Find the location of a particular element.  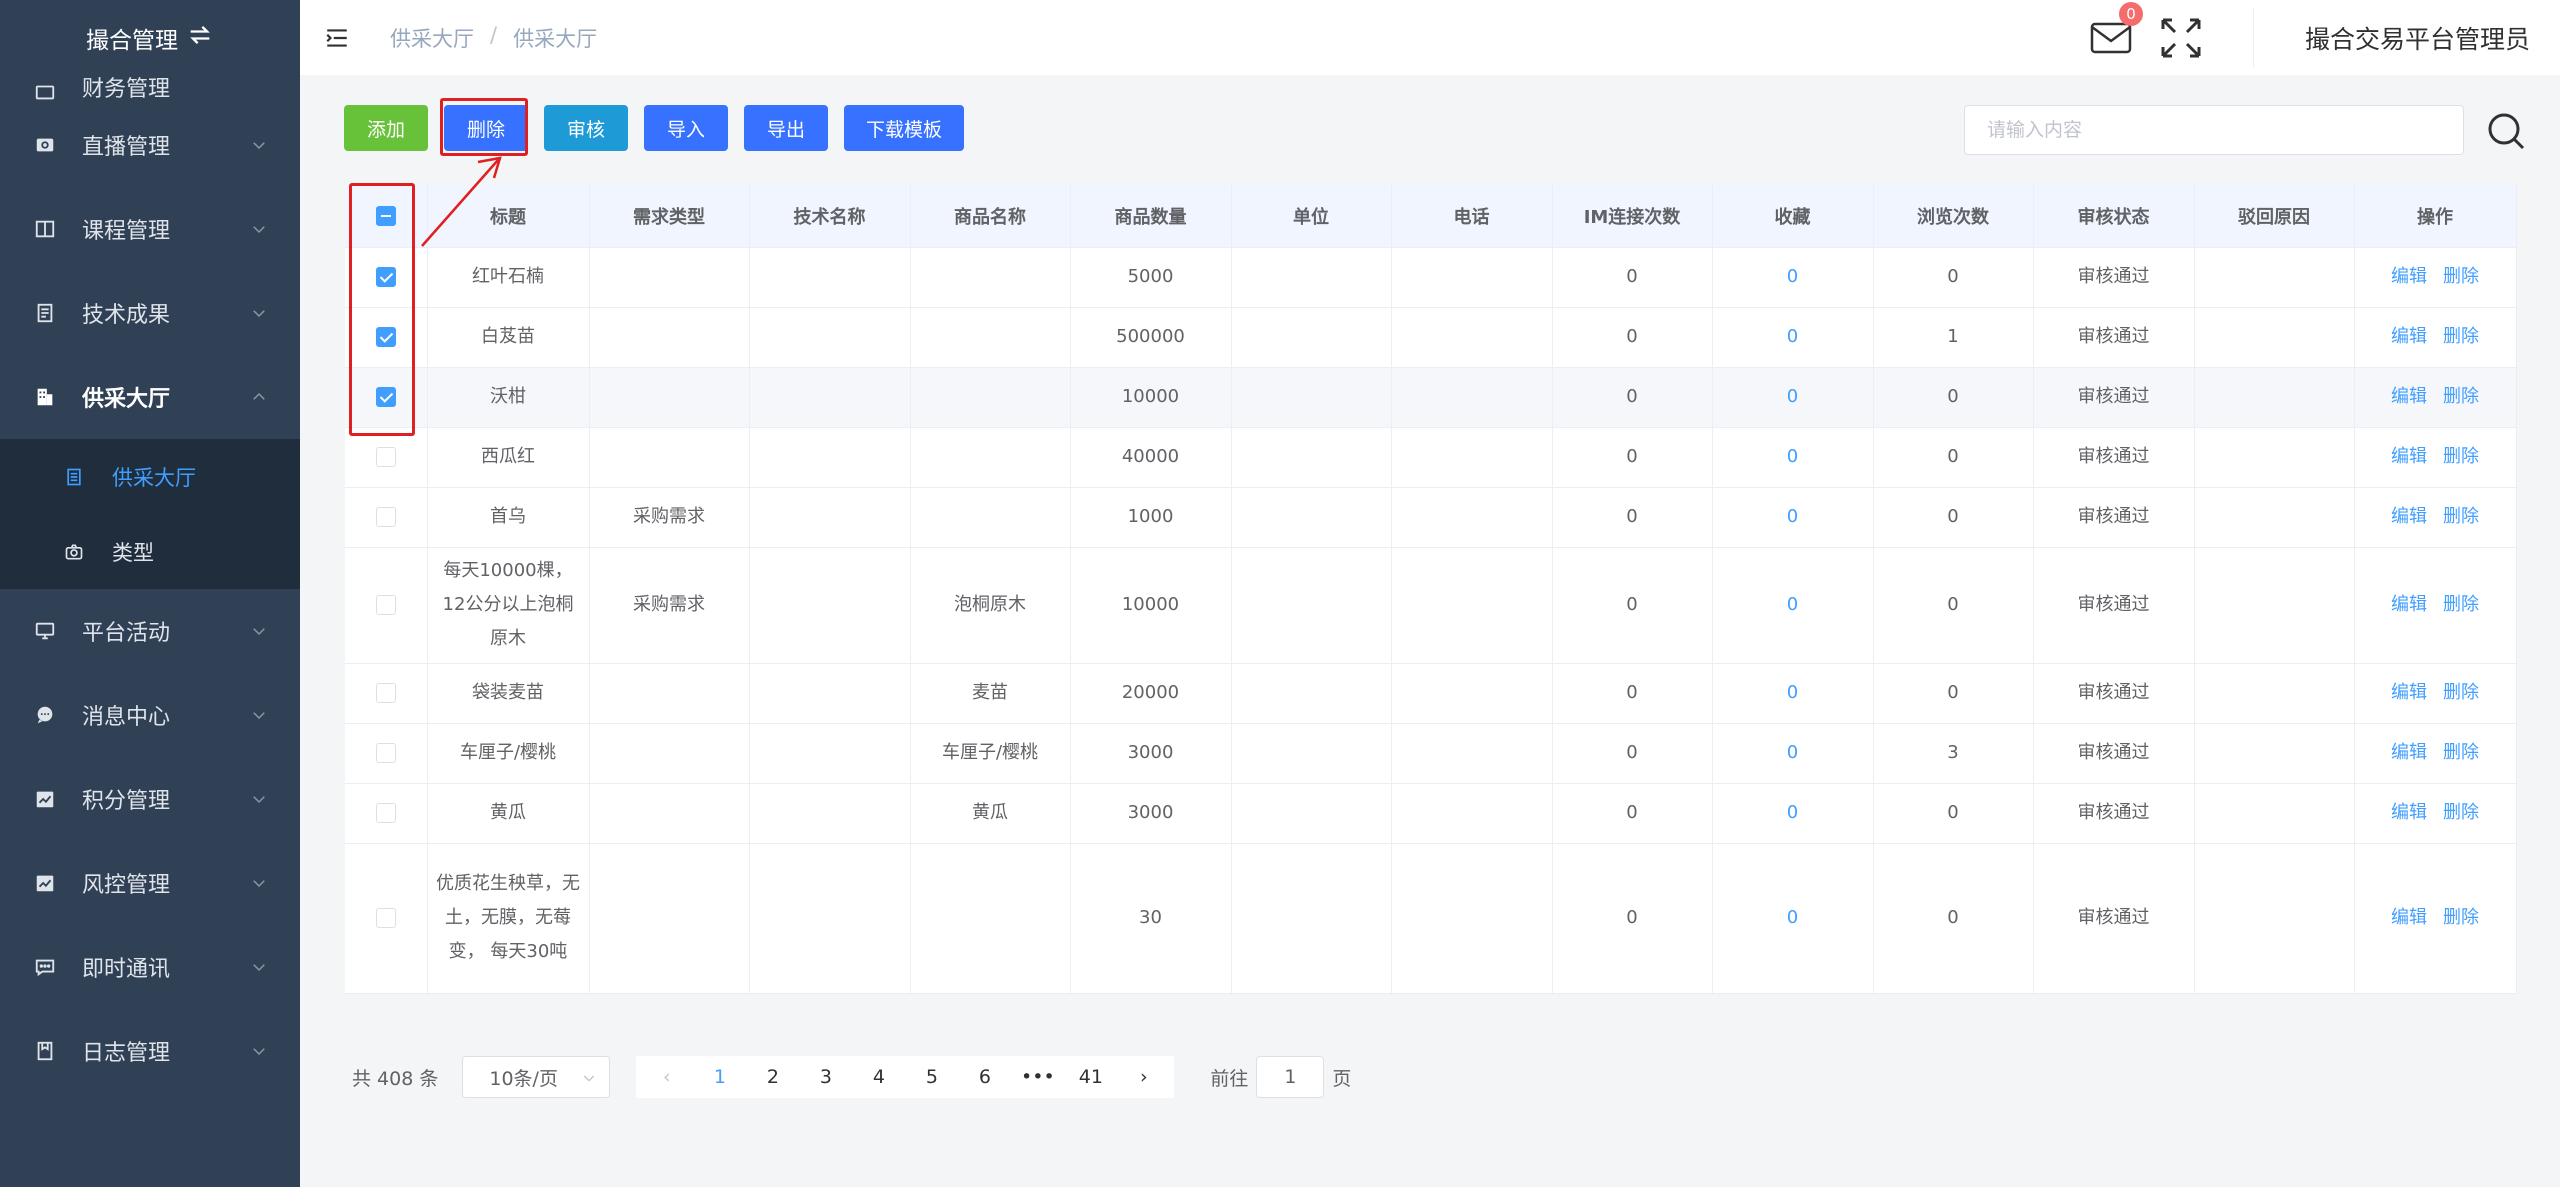

table-row: 西瓜红 40000 0 0 0 审核通过 编辑 删除 is located at coordinates (1431, 457).